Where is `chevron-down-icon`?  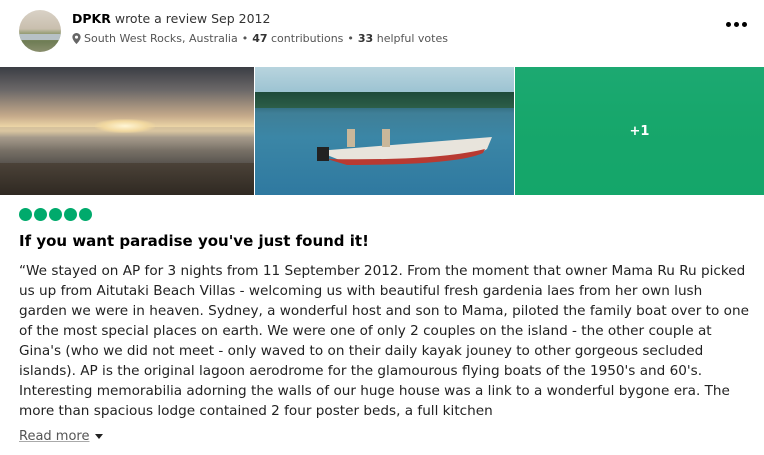 chevron-down-icon is located at coordinates (99, 436).